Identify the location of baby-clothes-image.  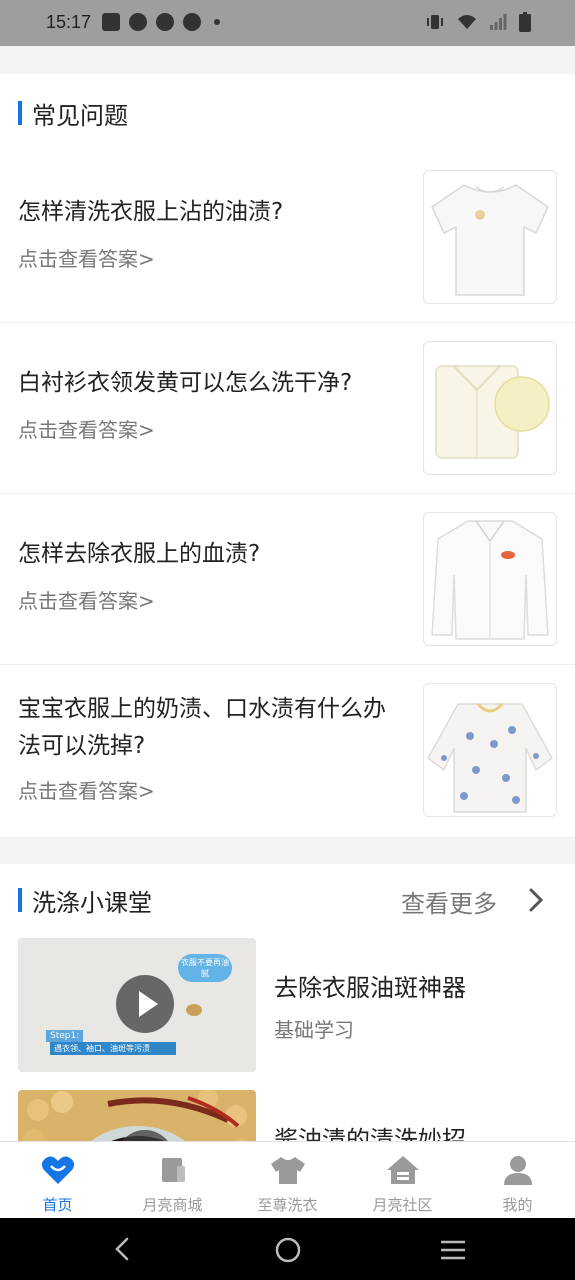
(490, 750).